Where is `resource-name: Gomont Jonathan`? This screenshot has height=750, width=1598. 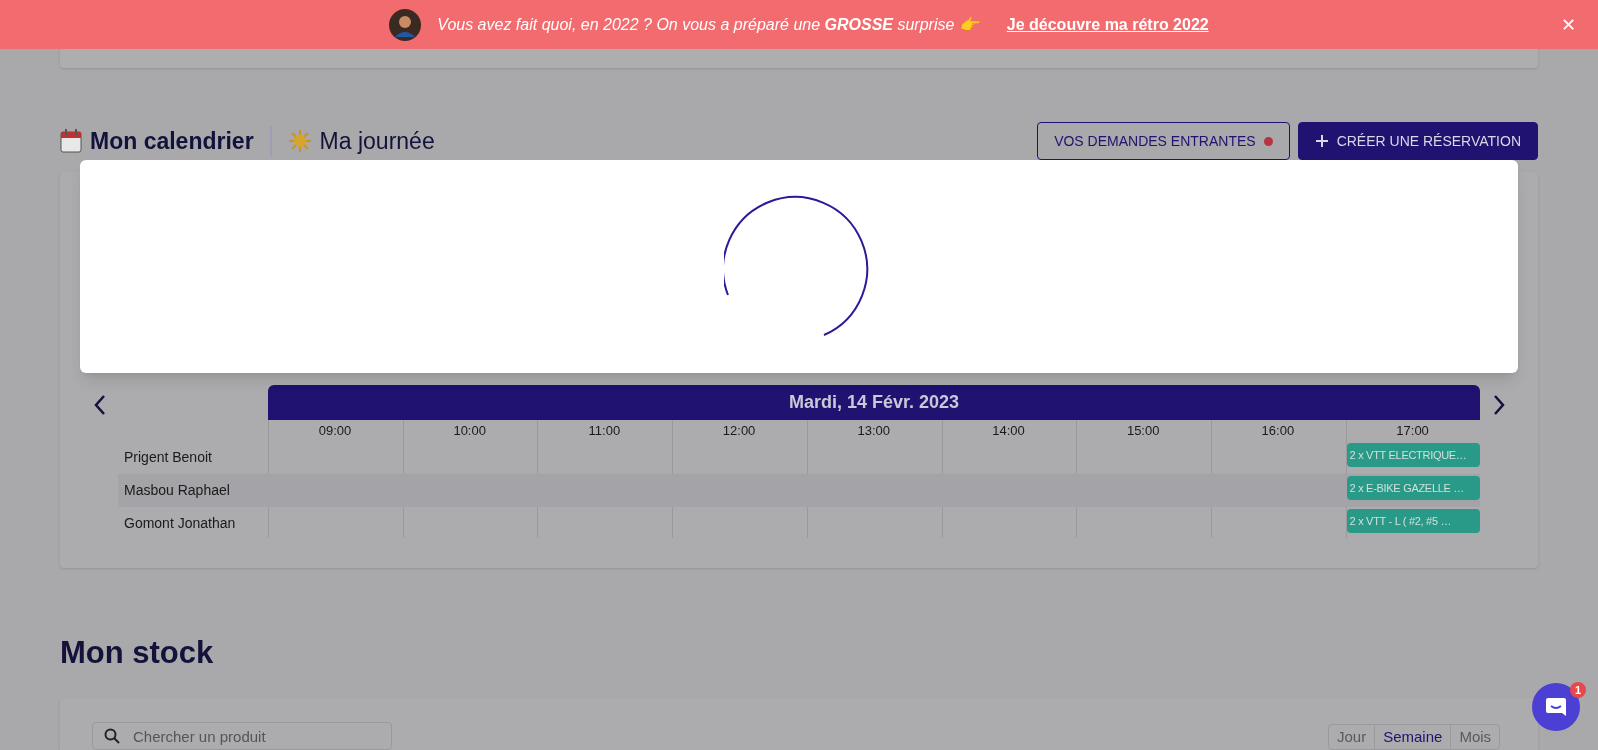 resource-name: Gomont Jonathan is located at coordinates (180, 523).